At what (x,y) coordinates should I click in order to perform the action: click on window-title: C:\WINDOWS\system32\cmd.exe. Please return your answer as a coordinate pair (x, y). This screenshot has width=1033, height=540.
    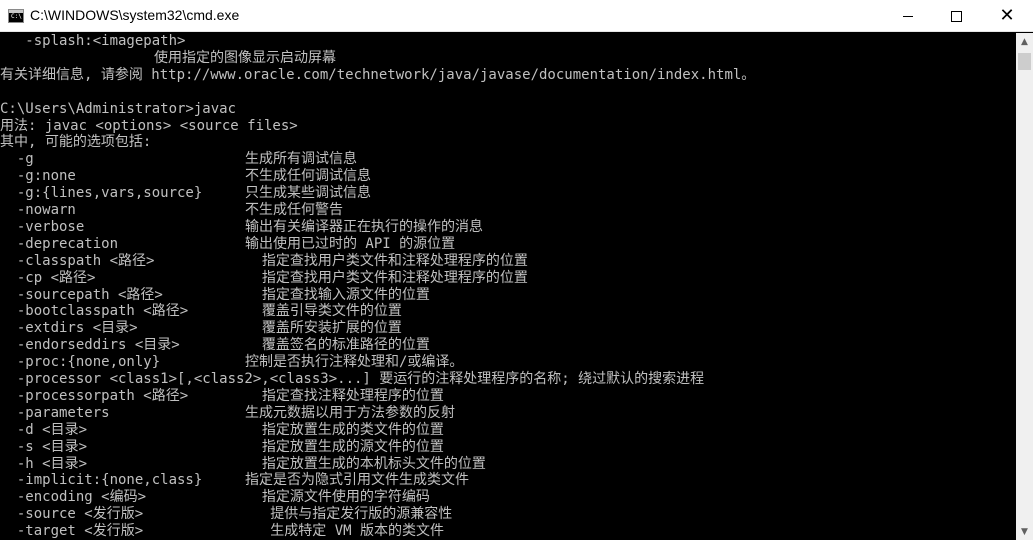
    Looking at the image, I should click on (135, 15).